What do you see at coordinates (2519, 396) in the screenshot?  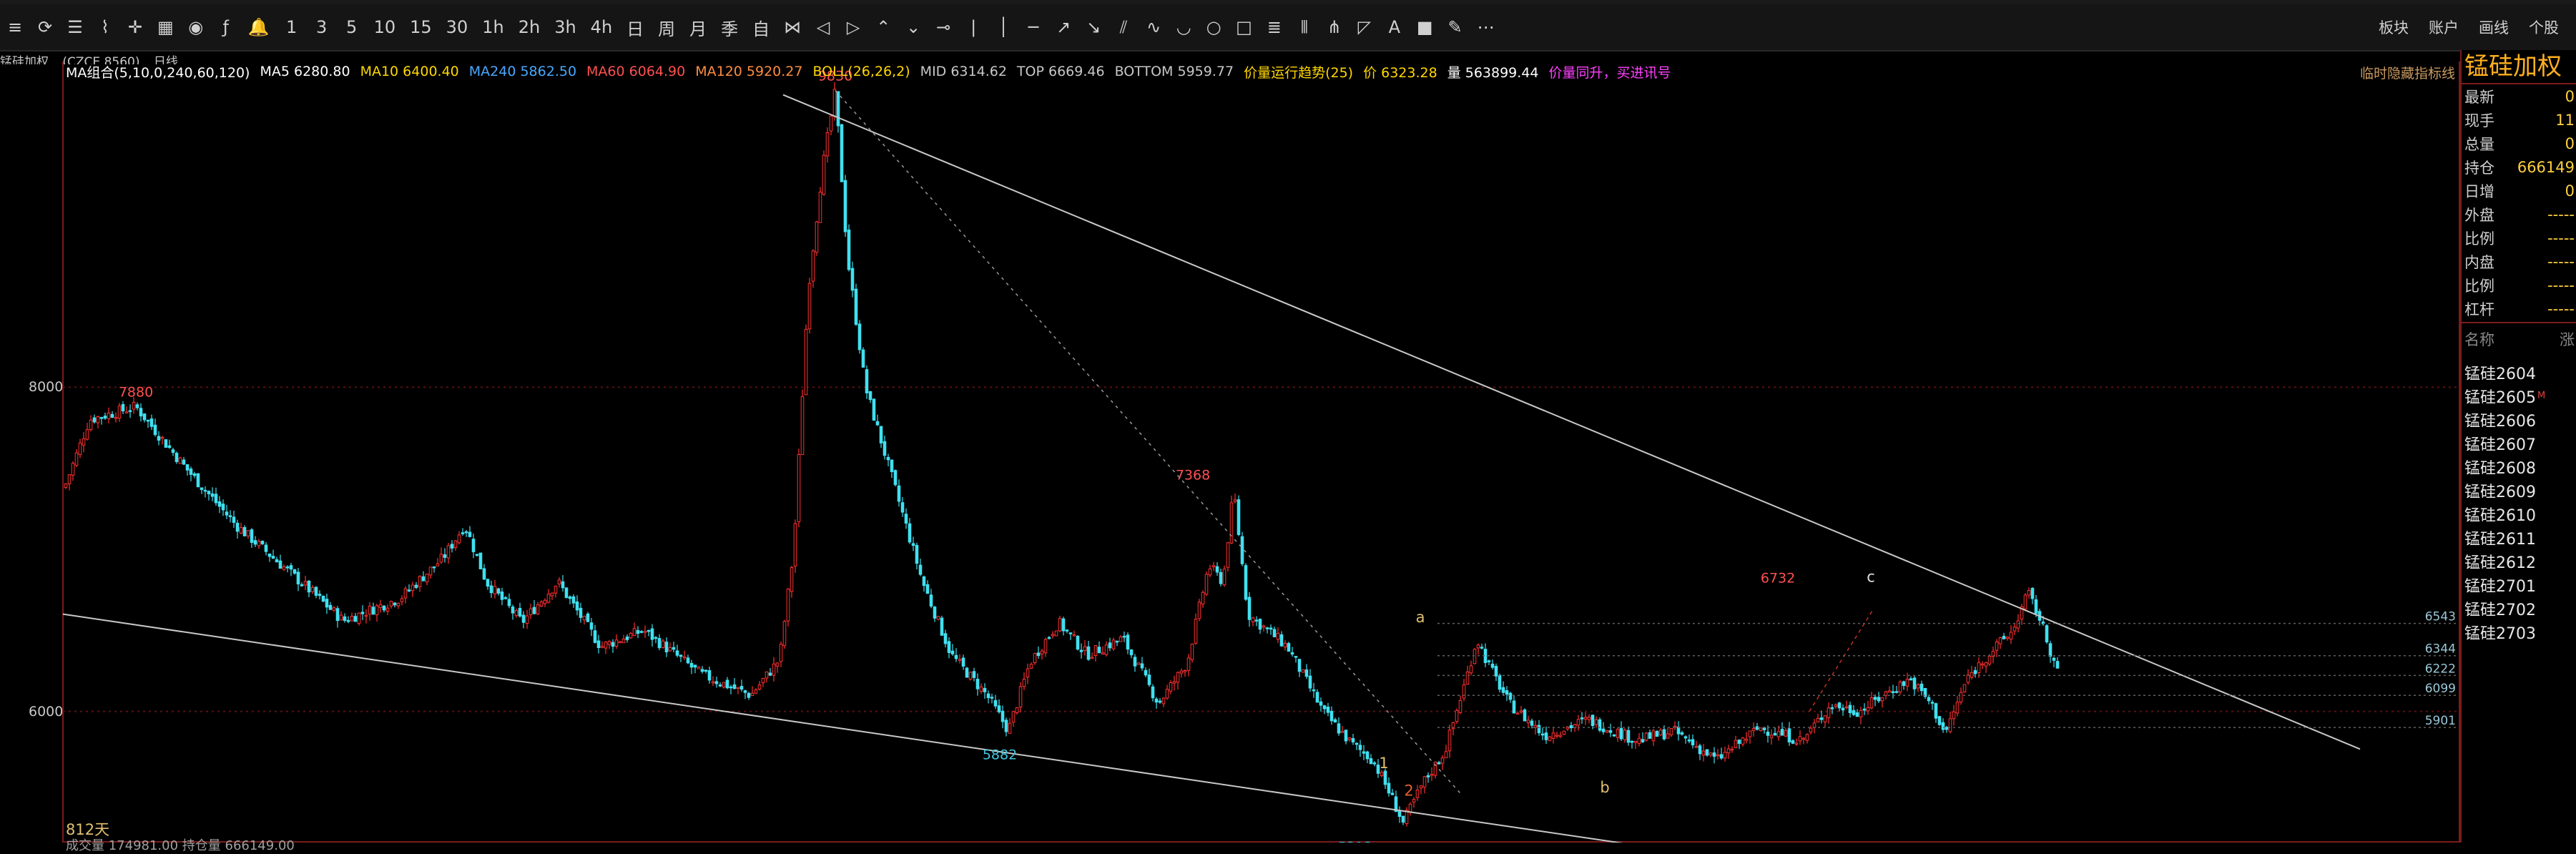 I see `contract-item: 锰硅2605 M` at bounding box center [2519, 396].